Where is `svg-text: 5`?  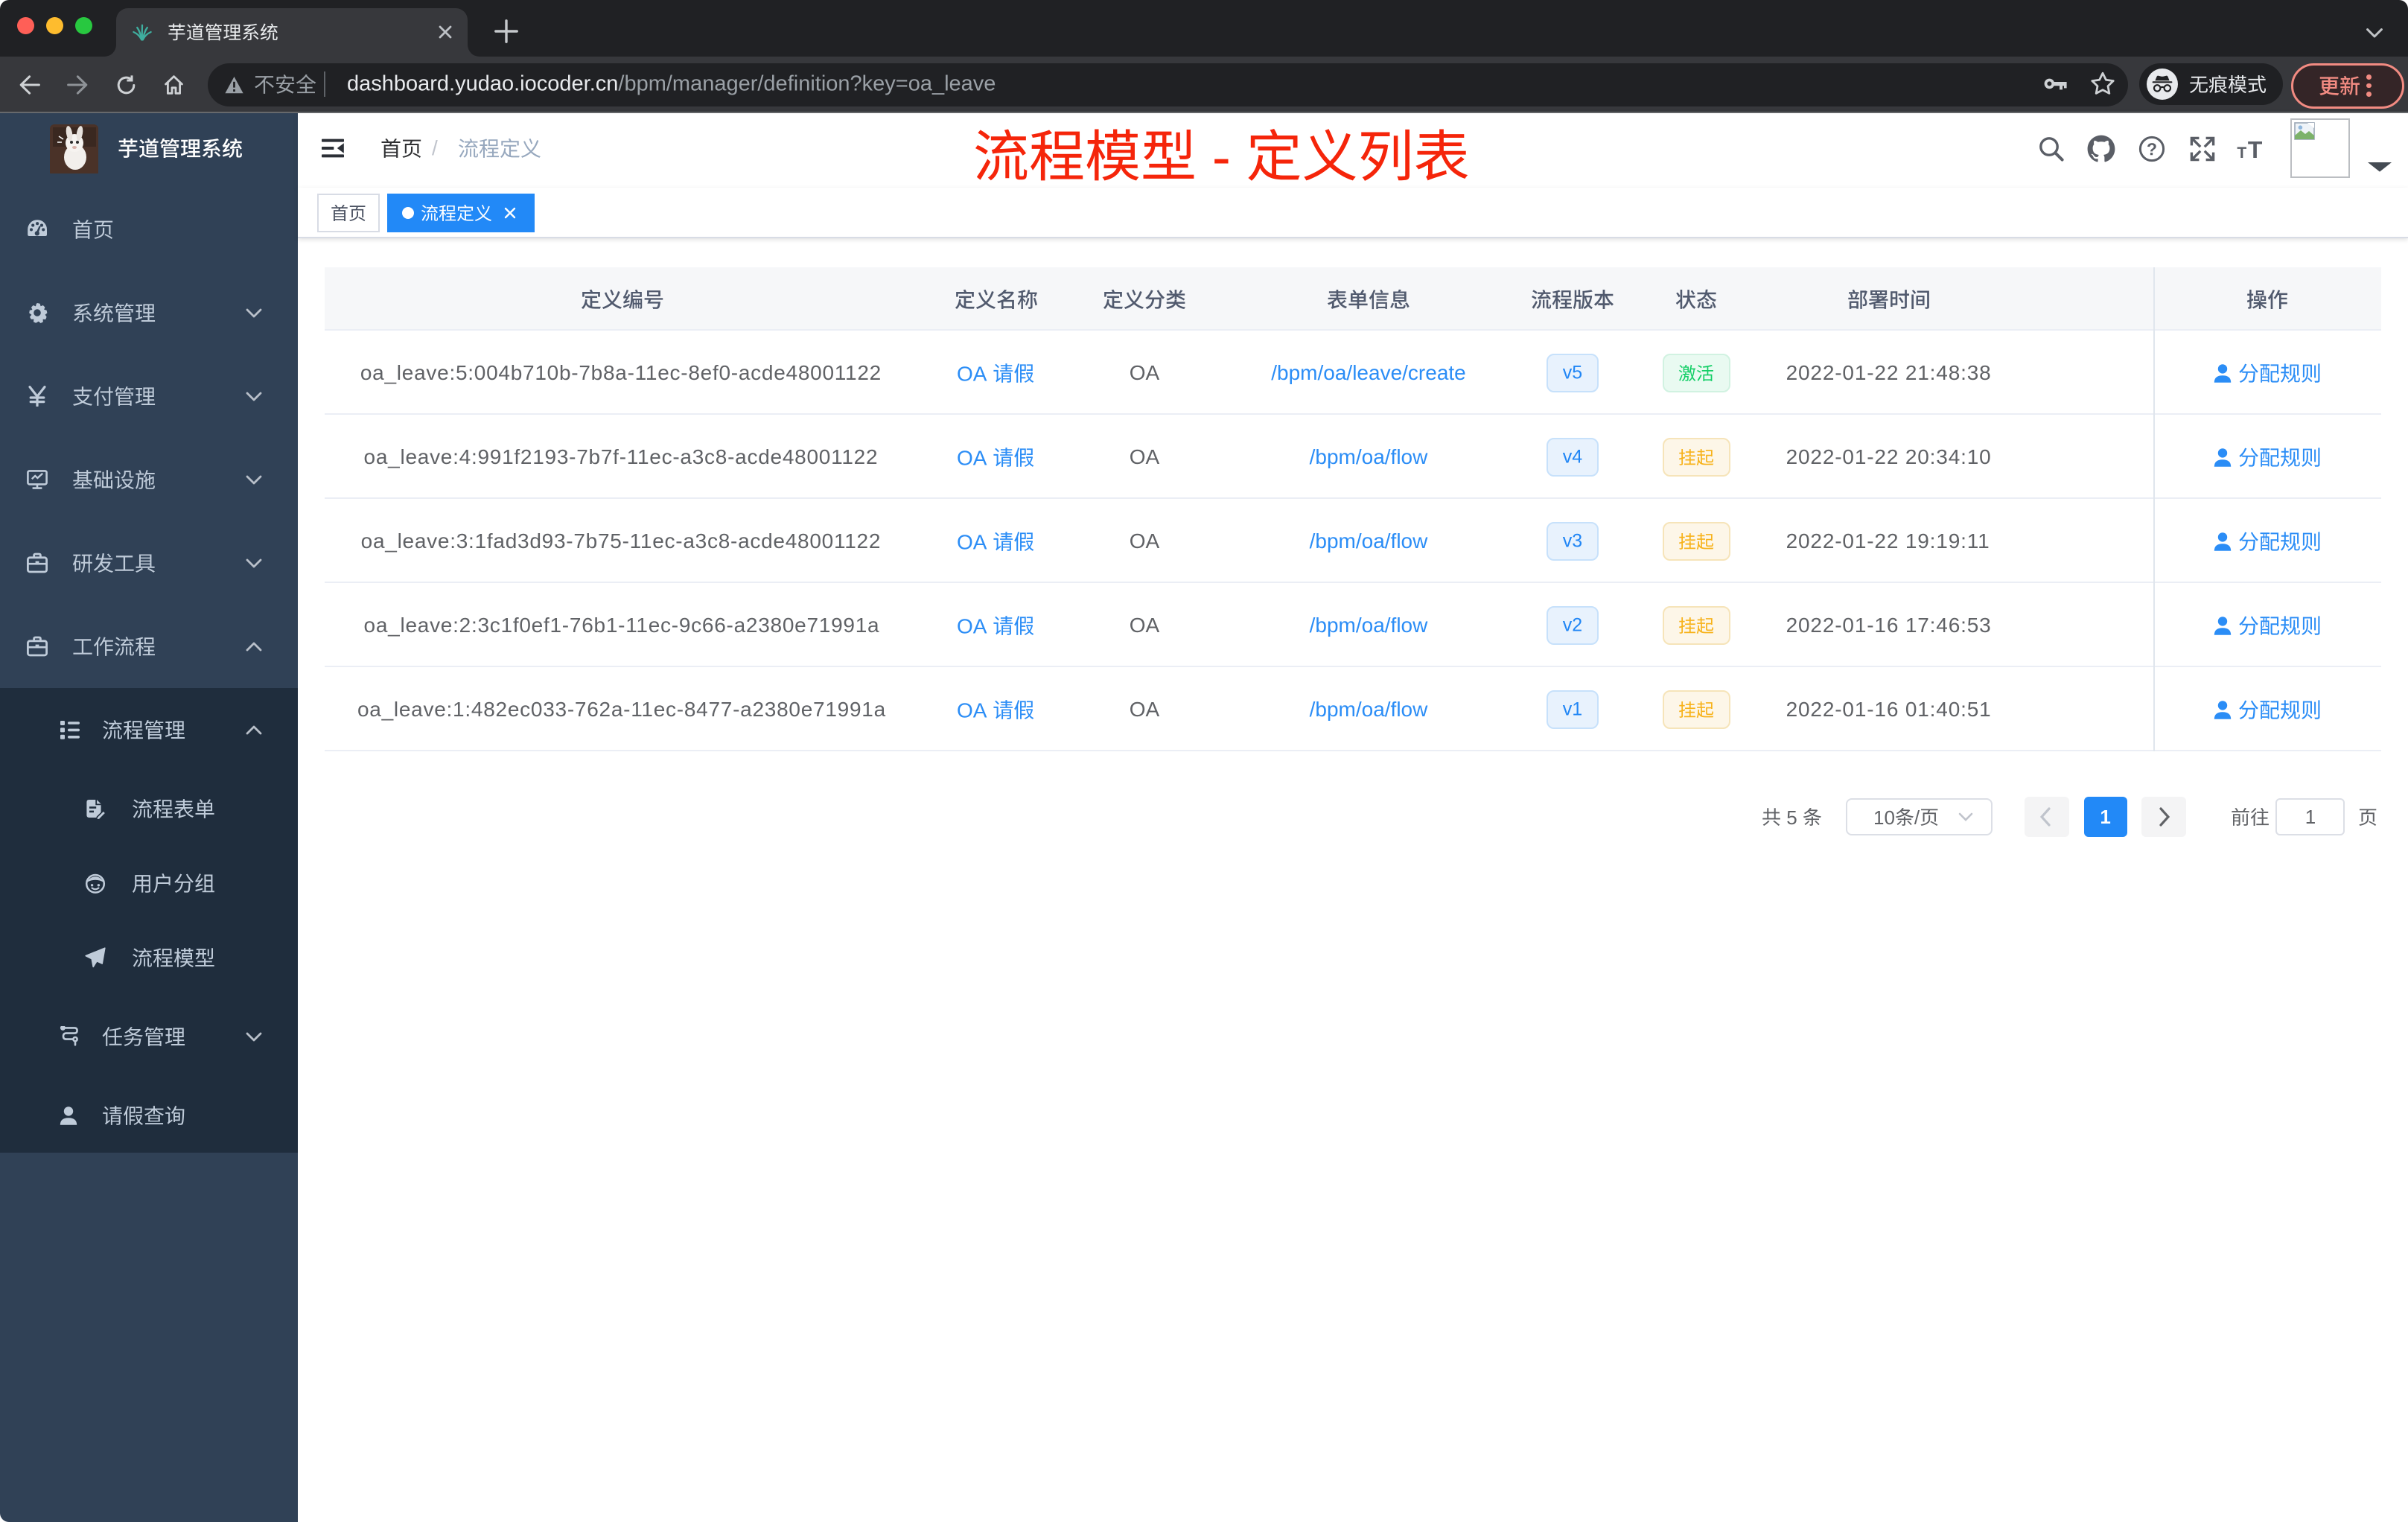
svg-text: 5 is located at coordinates (1792, 817).